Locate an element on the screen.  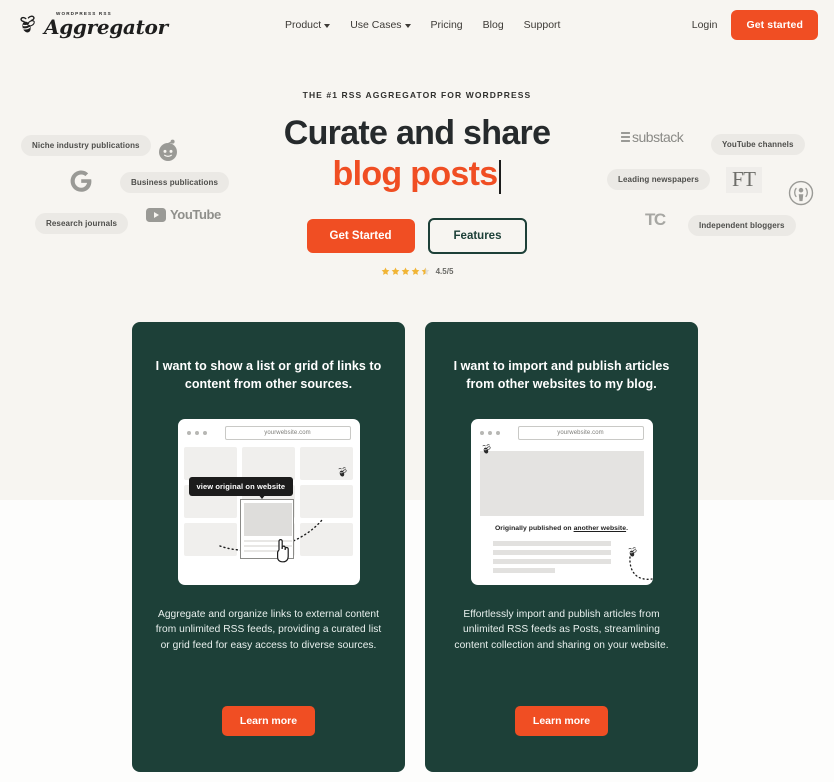
hero-heading-line-2-text: blog posts is located at coordinates (415, 174).